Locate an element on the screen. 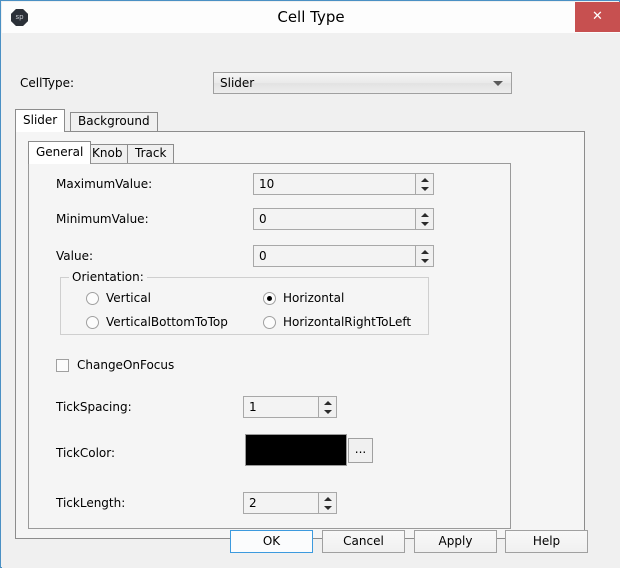 Image resolution: width=620 pixels, height=568 pixels. ok-button: OK is located at coordinates (271, 541).